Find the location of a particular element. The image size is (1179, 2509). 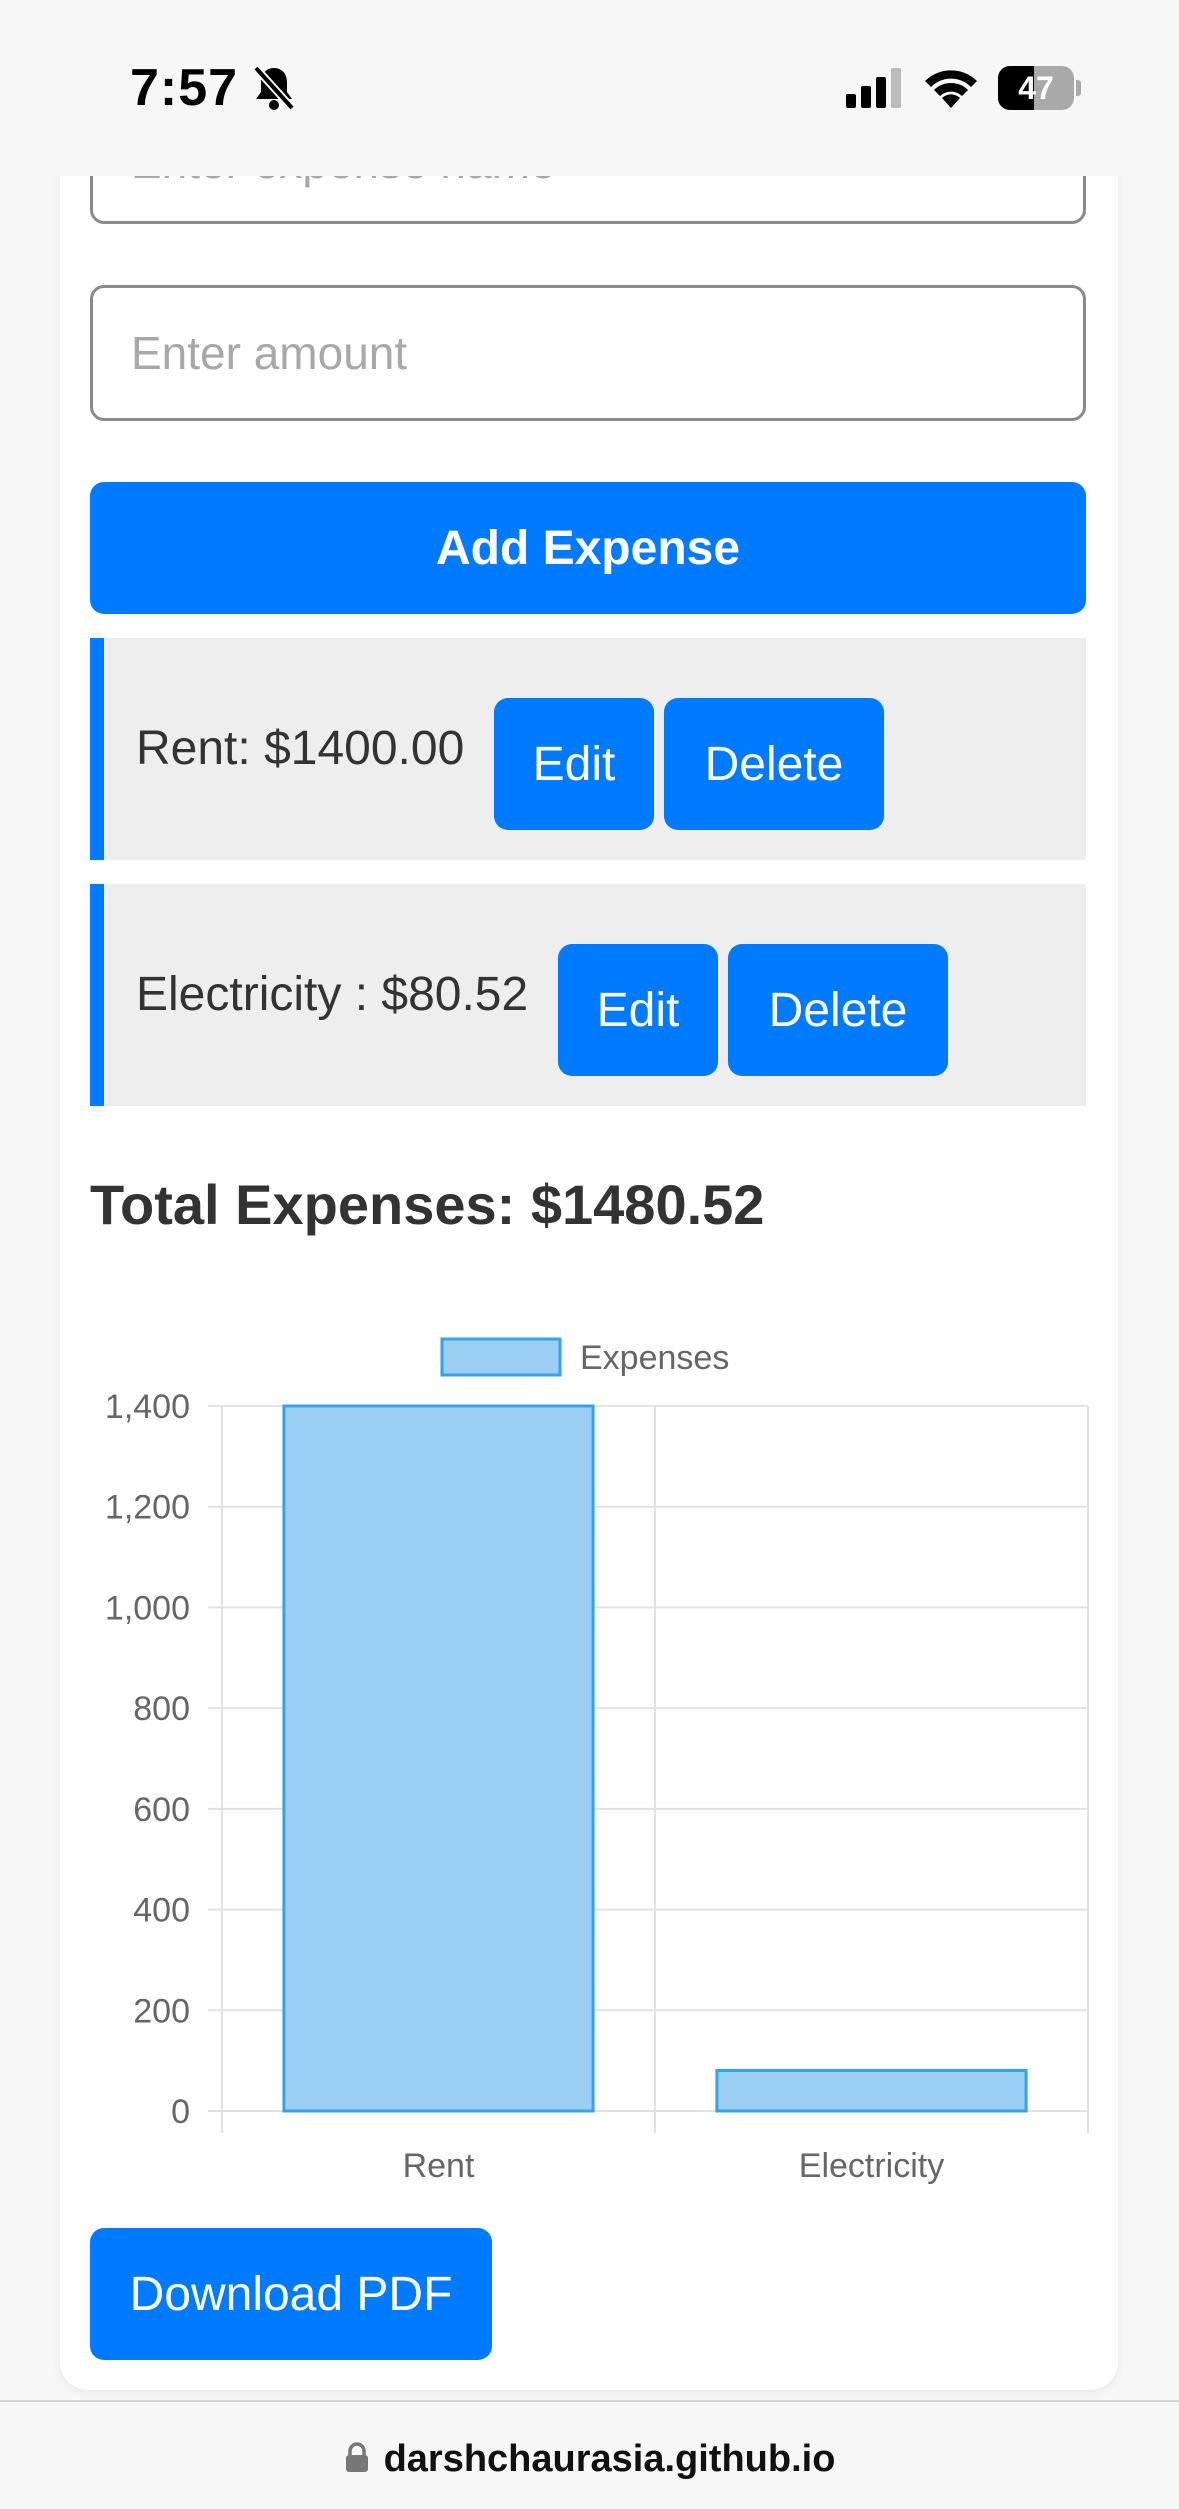

download-pdf-button: Download PDF is located at coordinates (291, 2294).